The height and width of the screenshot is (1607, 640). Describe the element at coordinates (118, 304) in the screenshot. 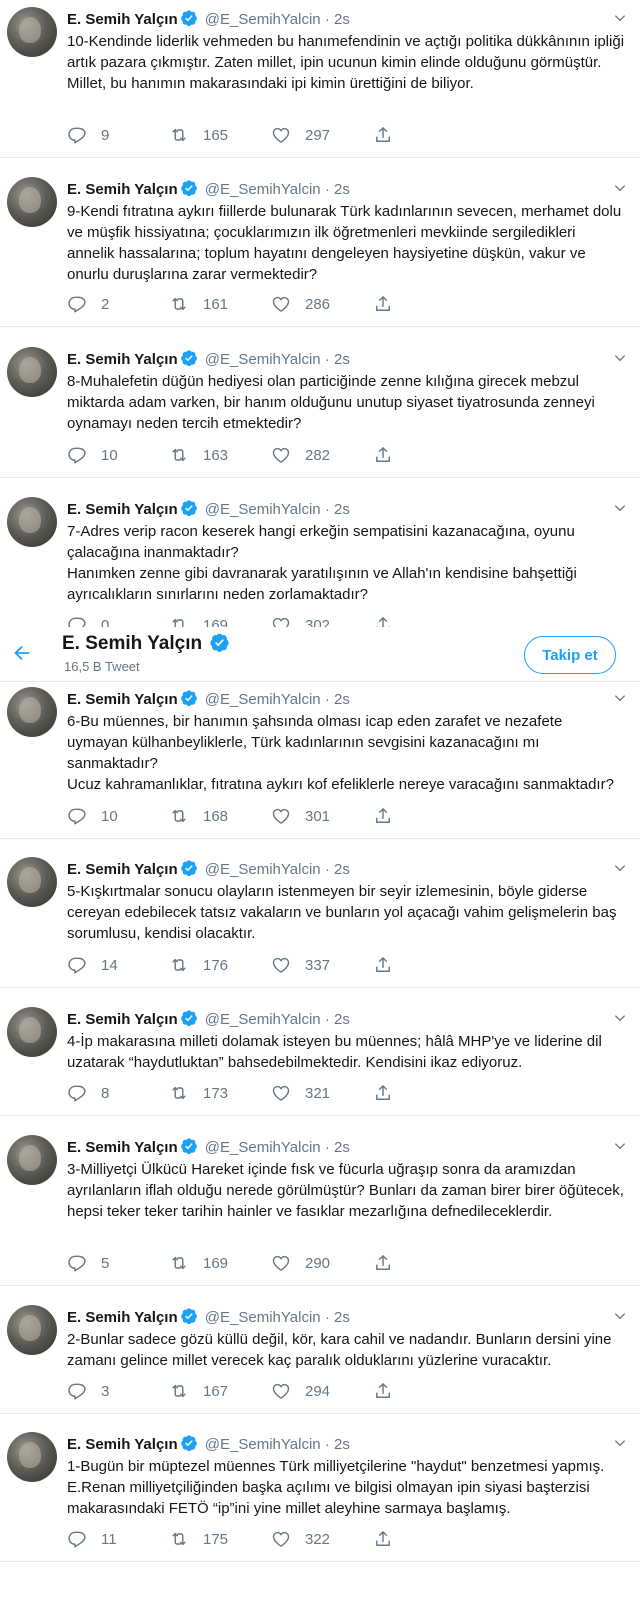

I see `reply-button: 2` at that location.